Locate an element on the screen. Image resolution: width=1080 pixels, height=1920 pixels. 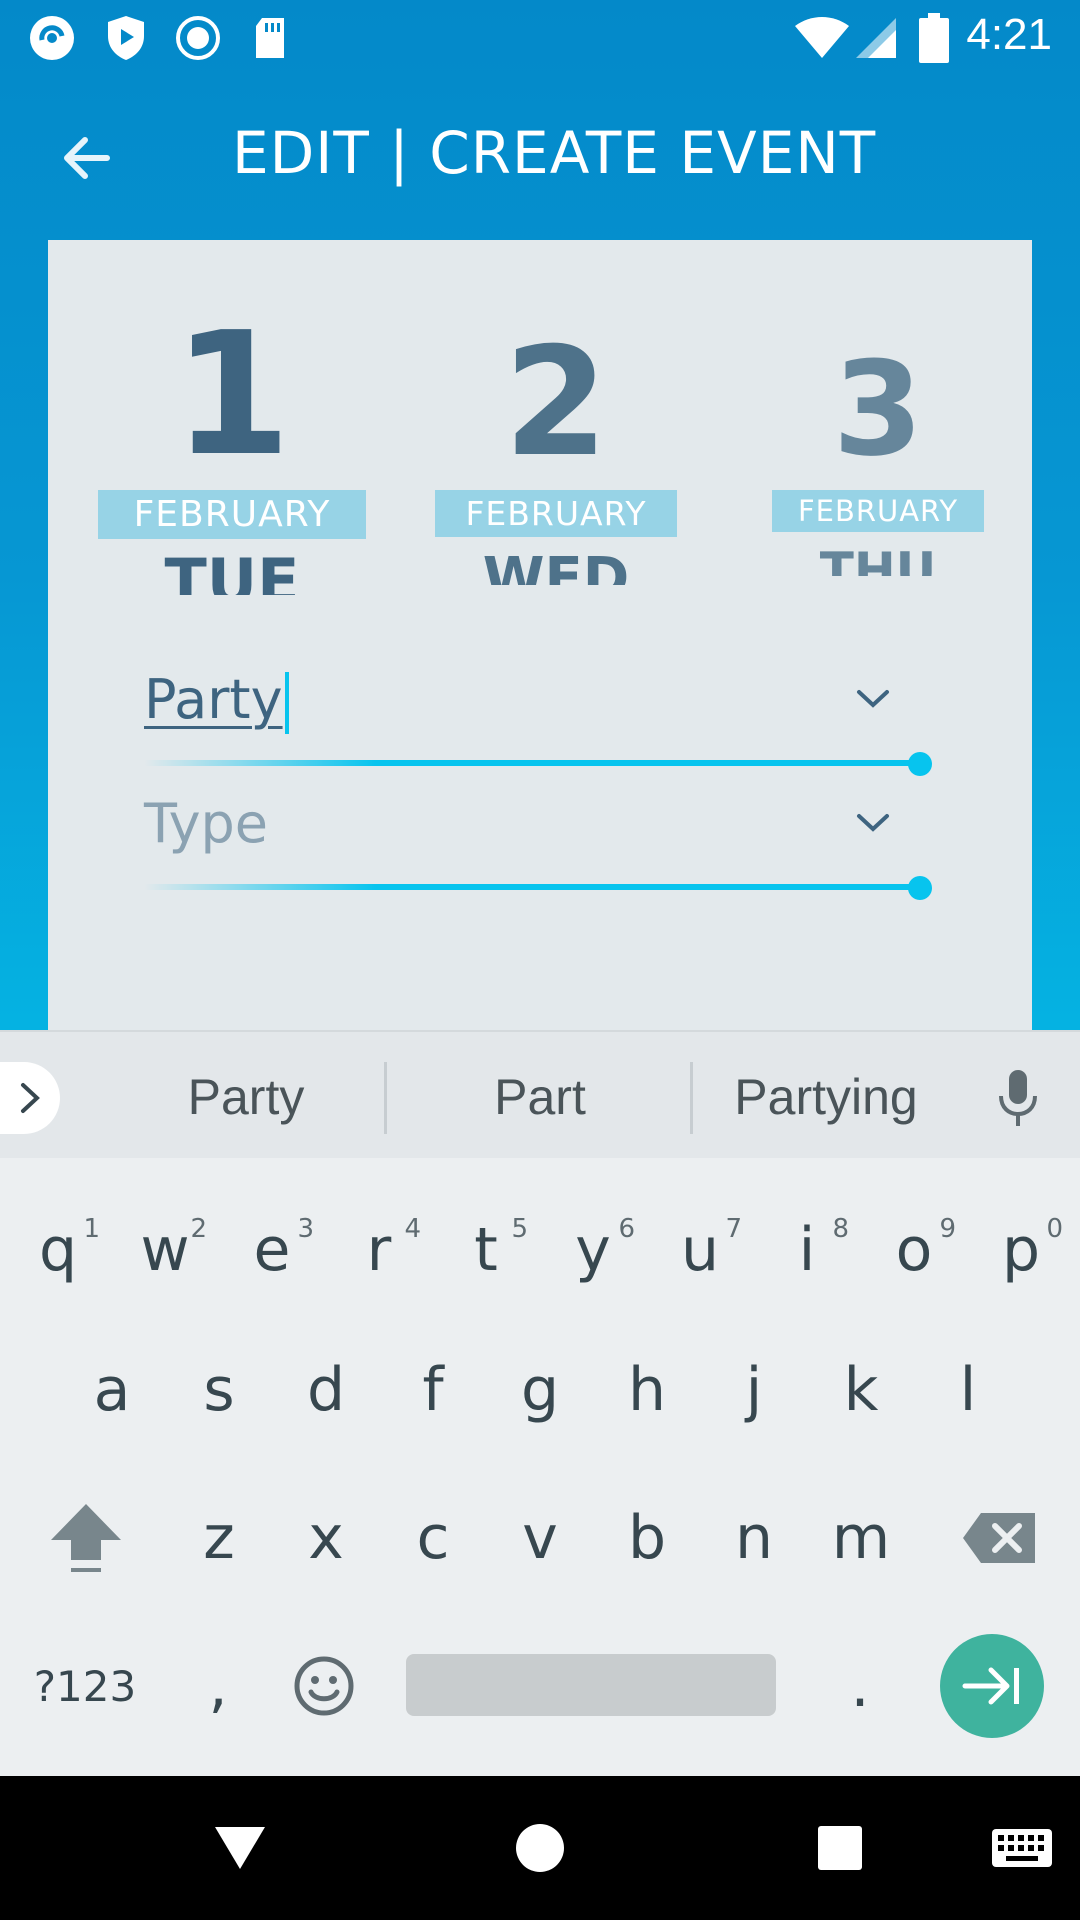
suggestion-2: Part is located at coordinates (540, 1097).